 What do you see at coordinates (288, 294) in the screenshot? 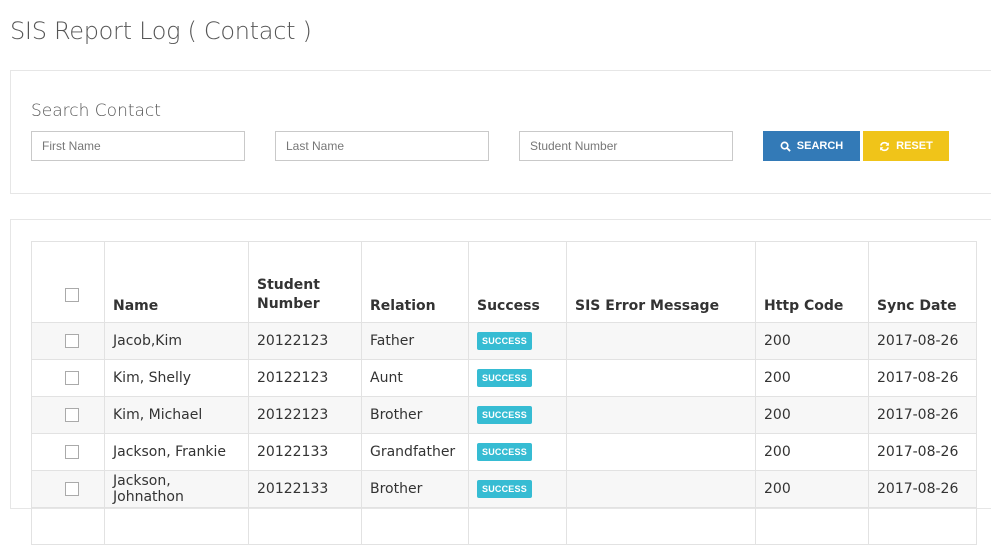
I see `header-student-number-label: Student Number` at bounding box center [288, 294].